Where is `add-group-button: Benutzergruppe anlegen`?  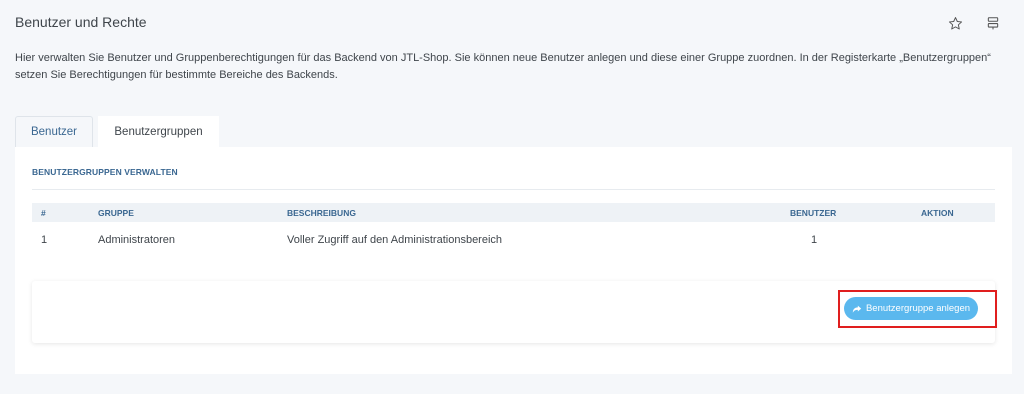 add-group-button: Benutzergruppe anlegen is located at coordinates (911, 308).